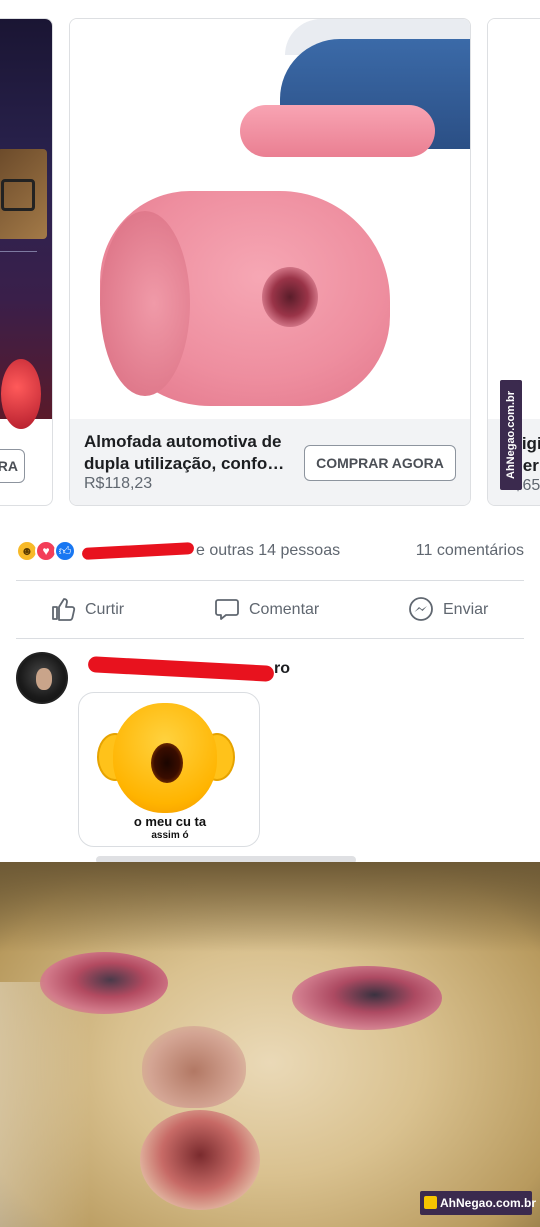 Image resolution: width=540 pixels, height=1227 pixels. Describe the element at coordinates (49, 552) in the screenshot. I see `reaction-icons: ☻ ♥ 👍︎` at that location.